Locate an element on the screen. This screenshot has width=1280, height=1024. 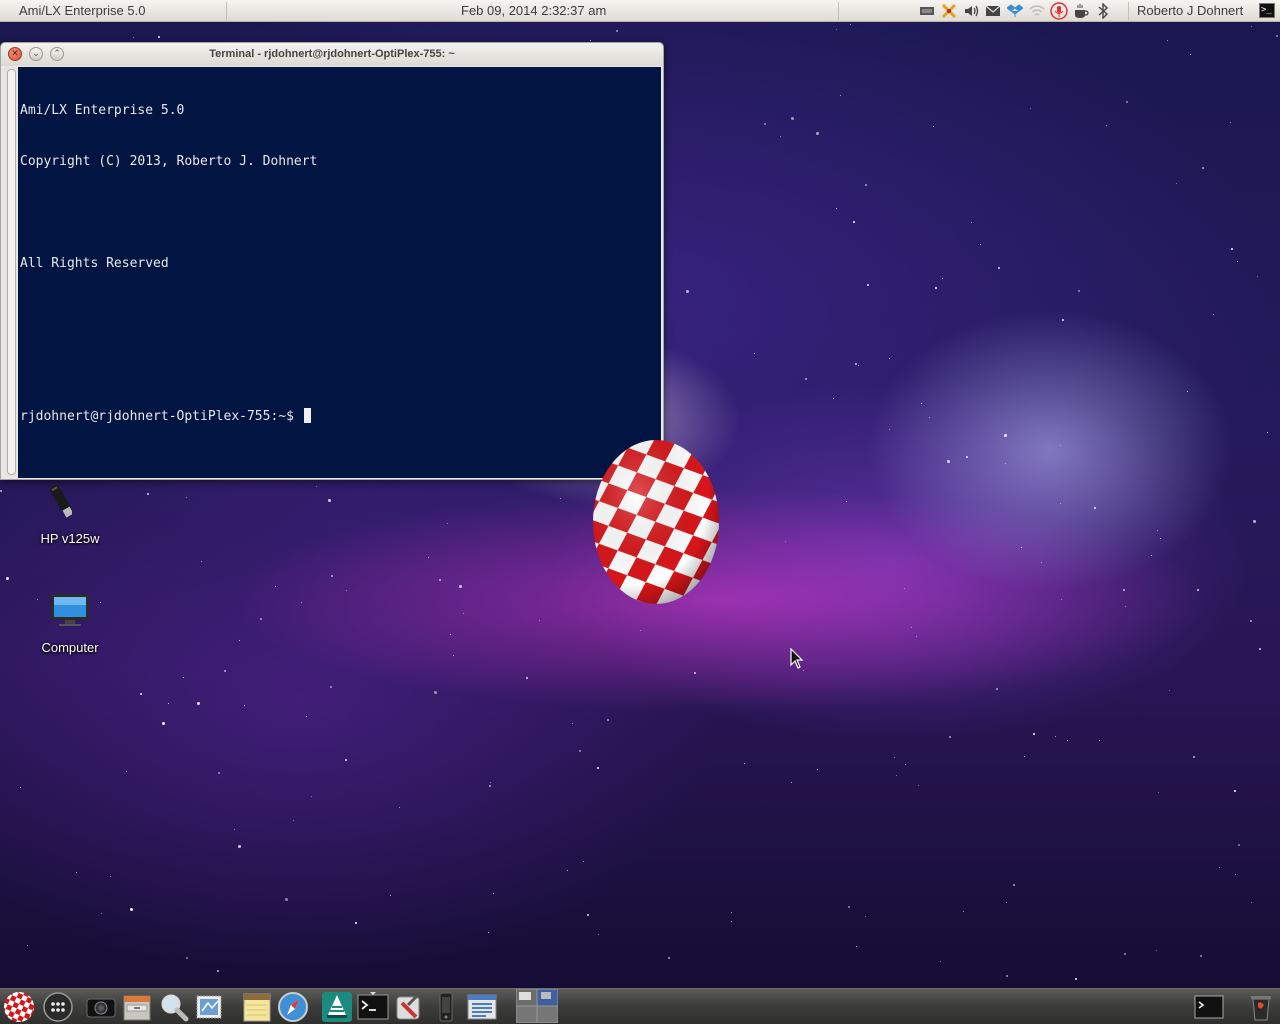
mail-icon is located at coordinates (993, 11).